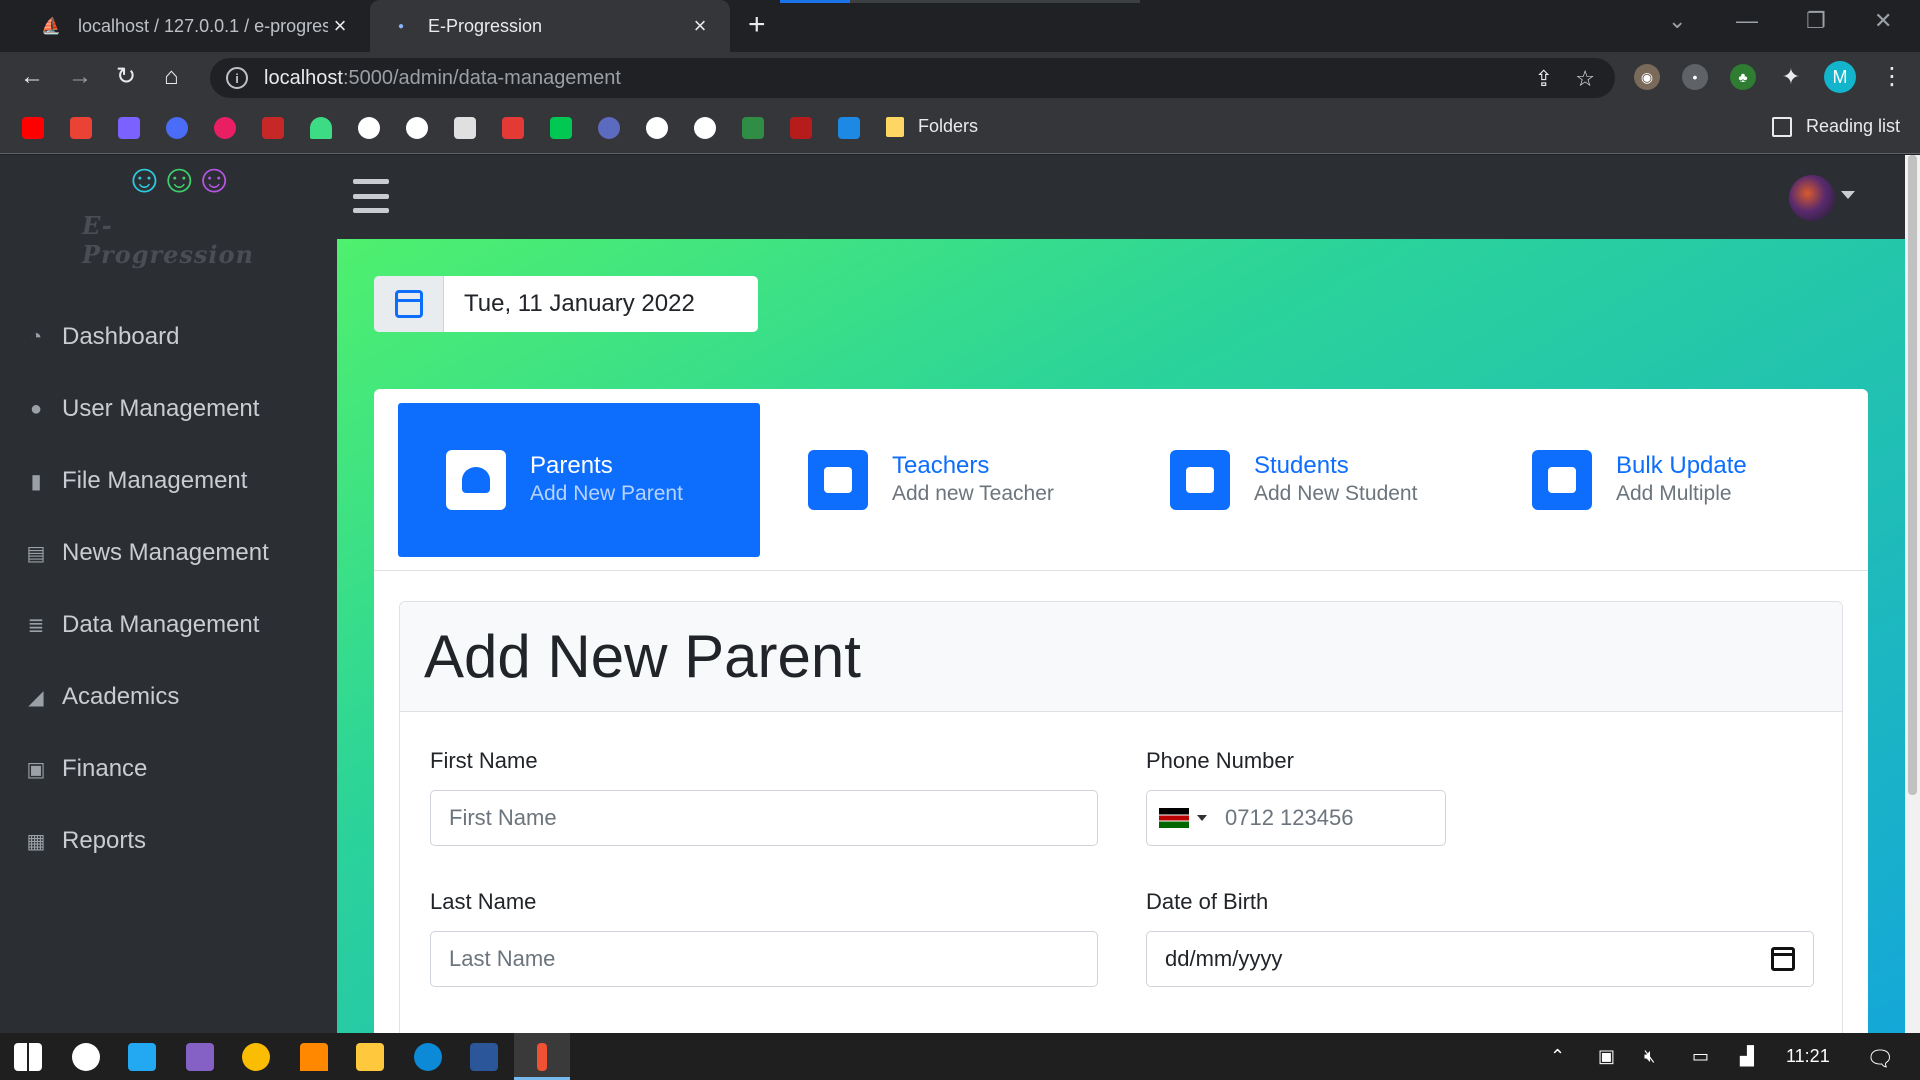 This screenshot has width=1920, height=1080. I want to click on tab-title: Bulk Update, so click(1681, 465).